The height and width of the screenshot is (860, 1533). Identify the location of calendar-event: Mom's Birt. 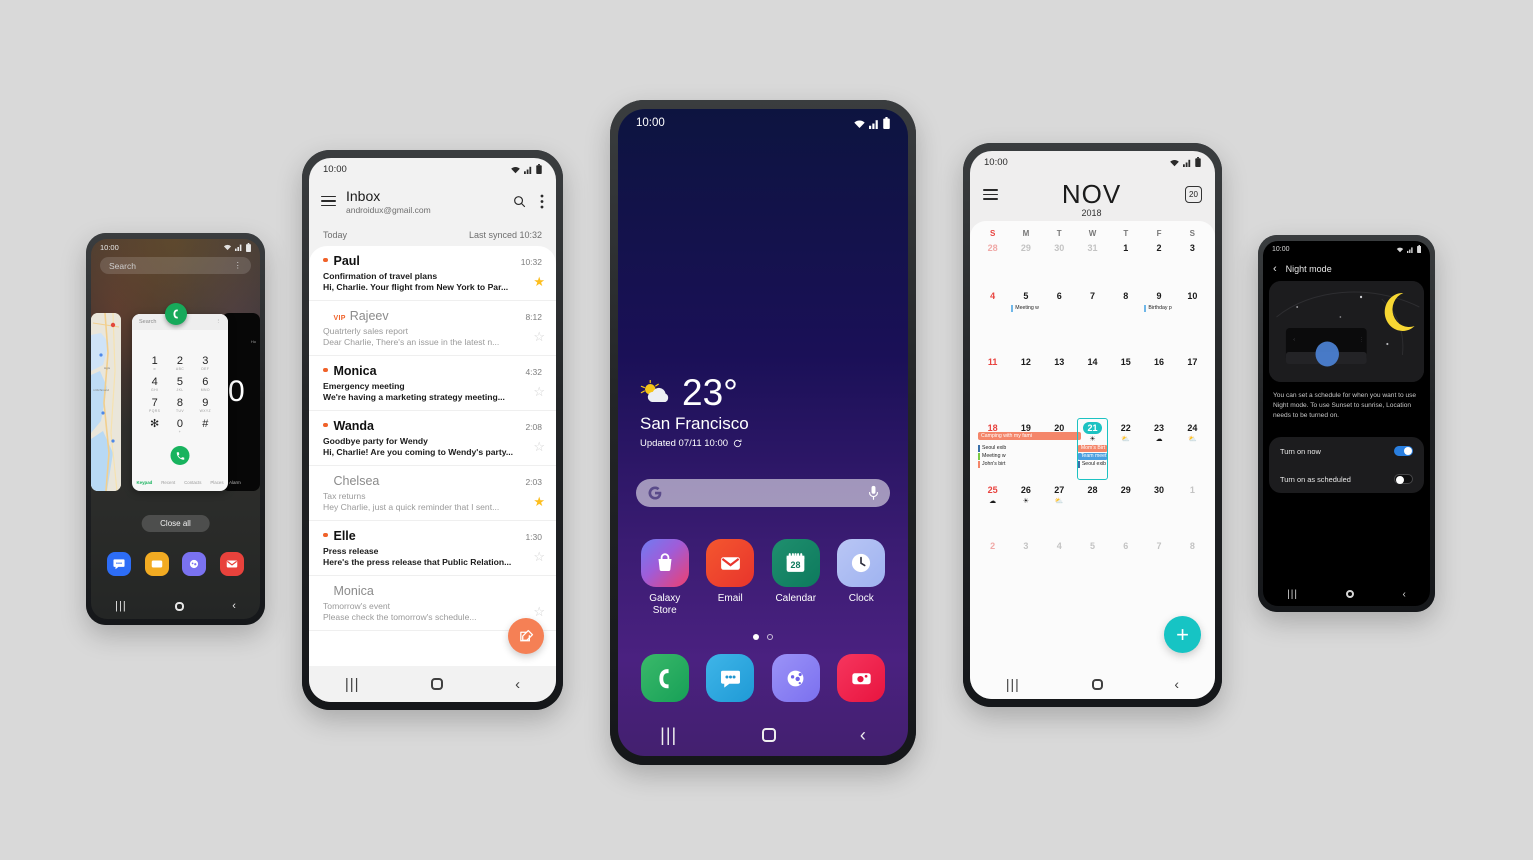
(1092, 448).